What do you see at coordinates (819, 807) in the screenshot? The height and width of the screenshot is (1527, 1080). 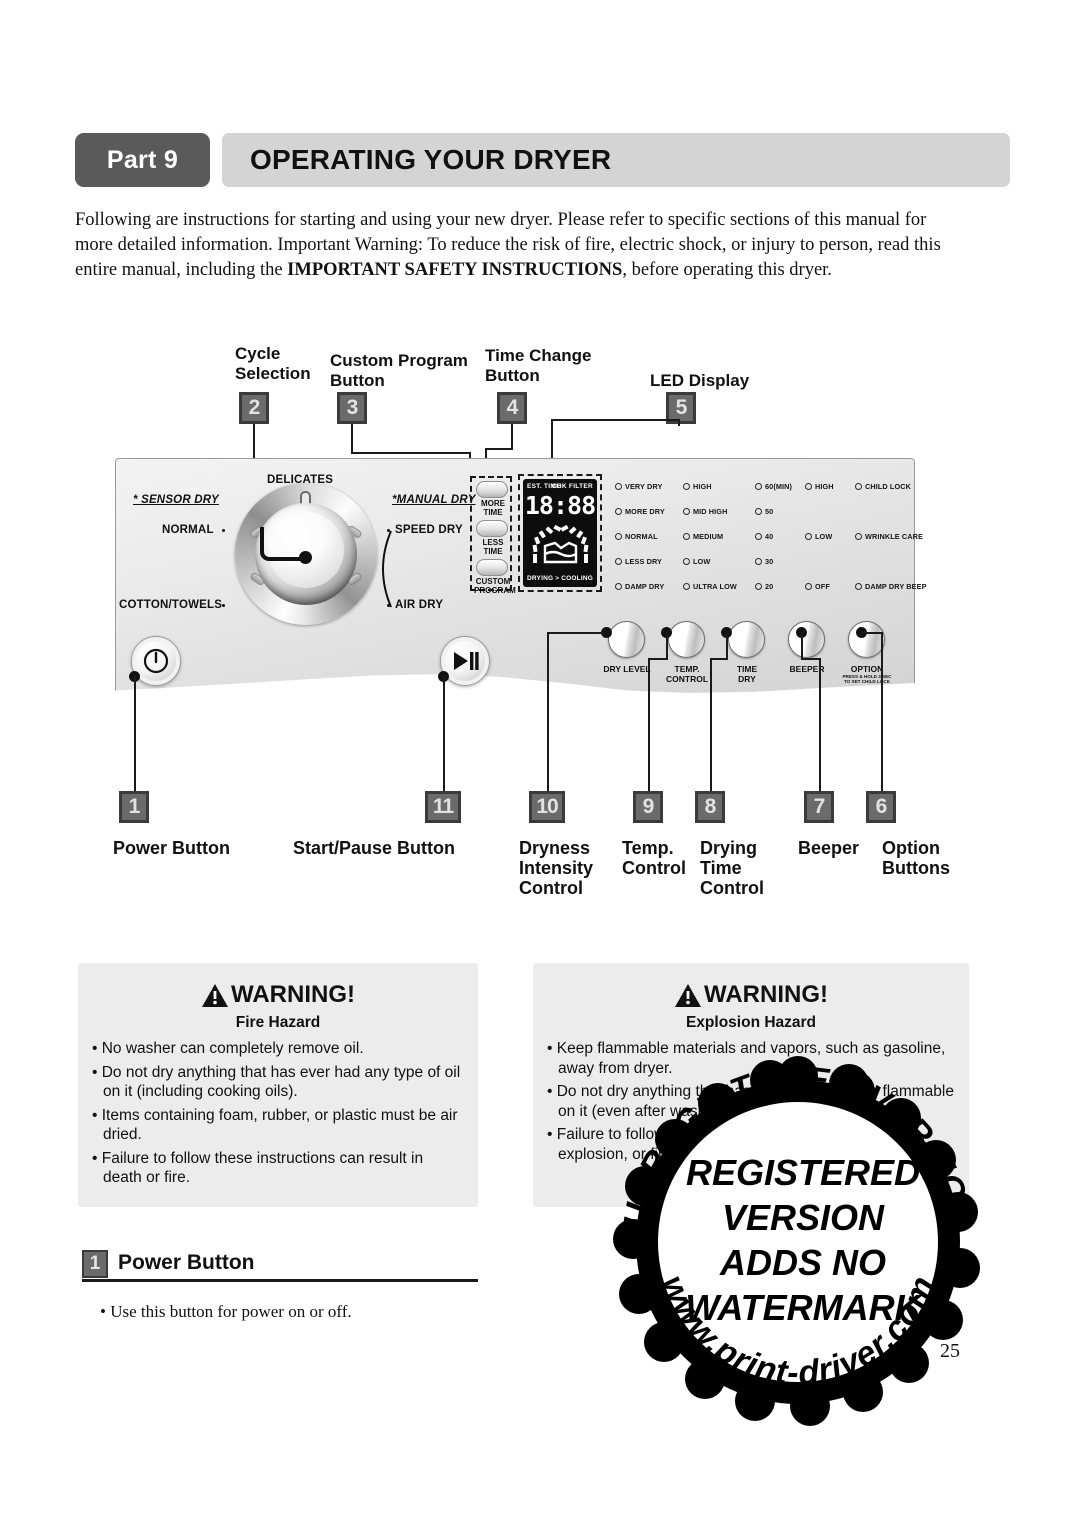 I see `callout-badge-7: 7` at bounding box center [819, 807].